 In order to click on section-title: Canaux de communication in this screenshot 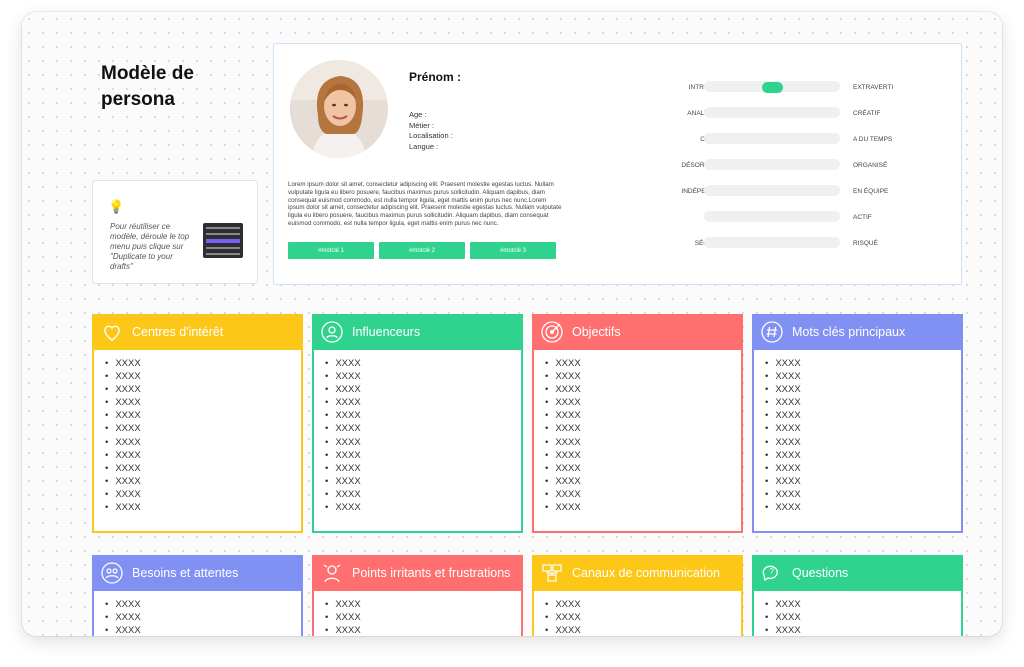, I will do `click(646, 573)`.